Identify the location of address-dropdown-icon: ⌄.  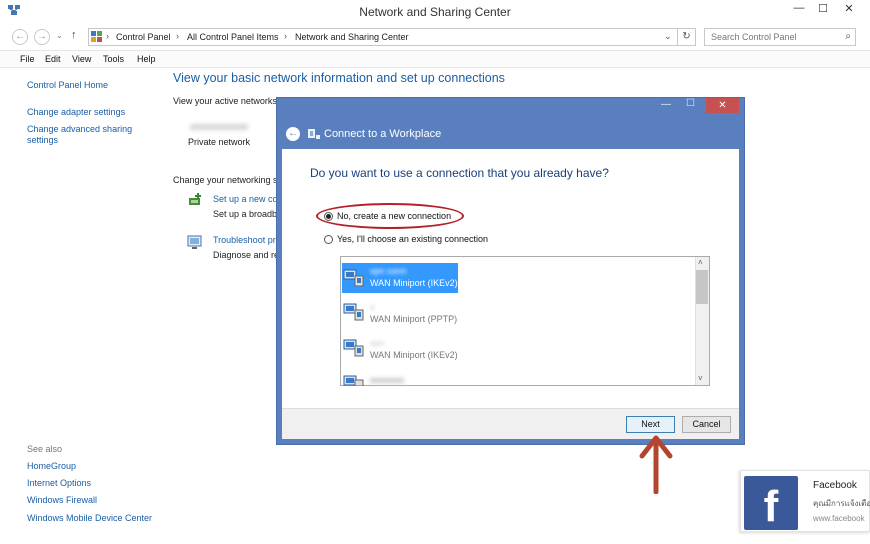
(668, 36).